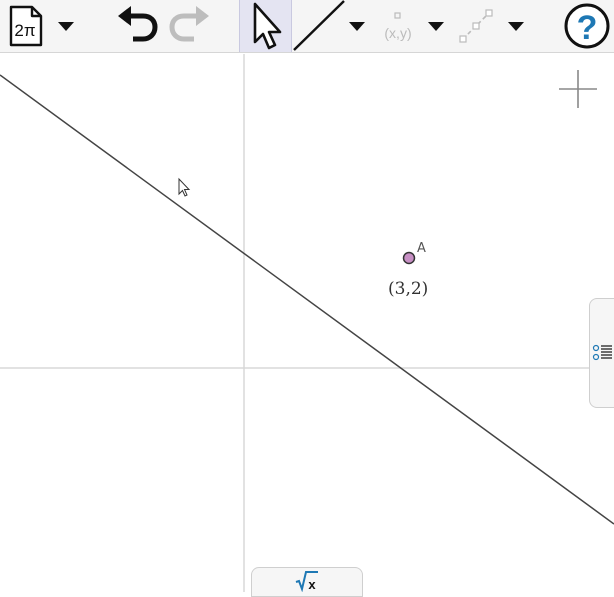 This screenshot has width=614, height=597. I want to click on sqrt-x-icon: x, so click(306, 581).